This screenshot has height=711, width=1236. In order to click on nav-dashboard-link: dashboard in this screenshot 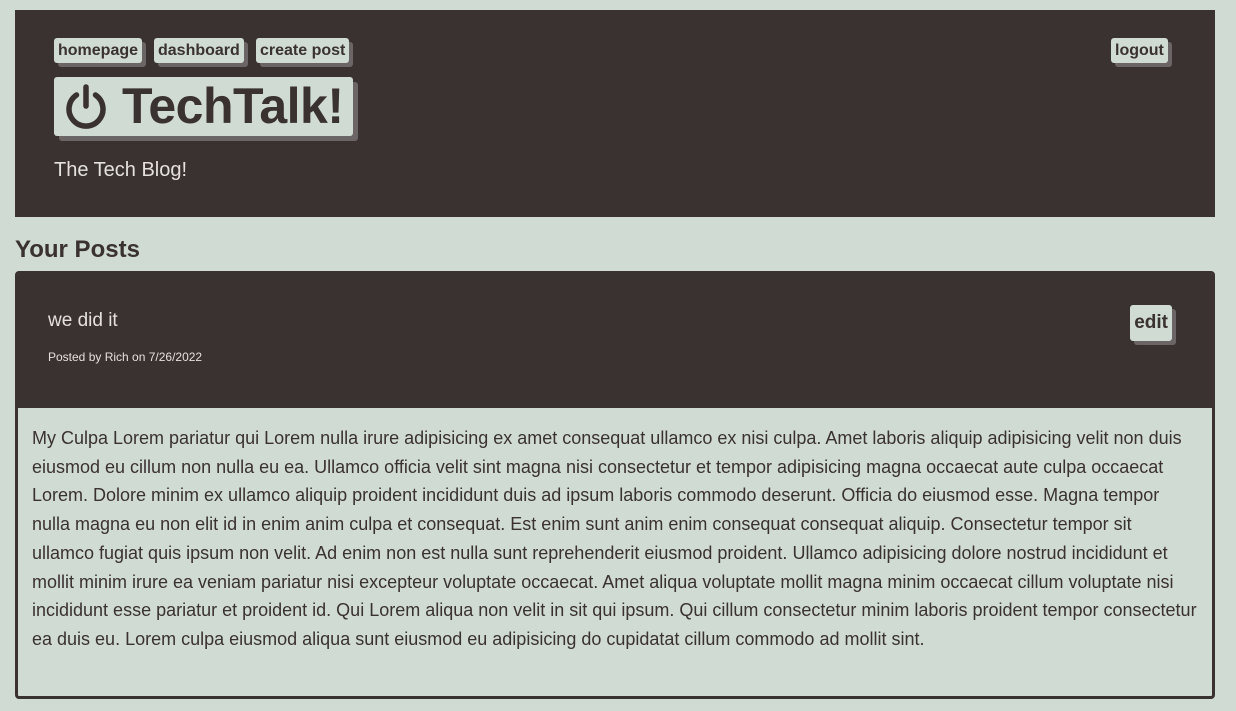, I will do `click(199, 50)`.